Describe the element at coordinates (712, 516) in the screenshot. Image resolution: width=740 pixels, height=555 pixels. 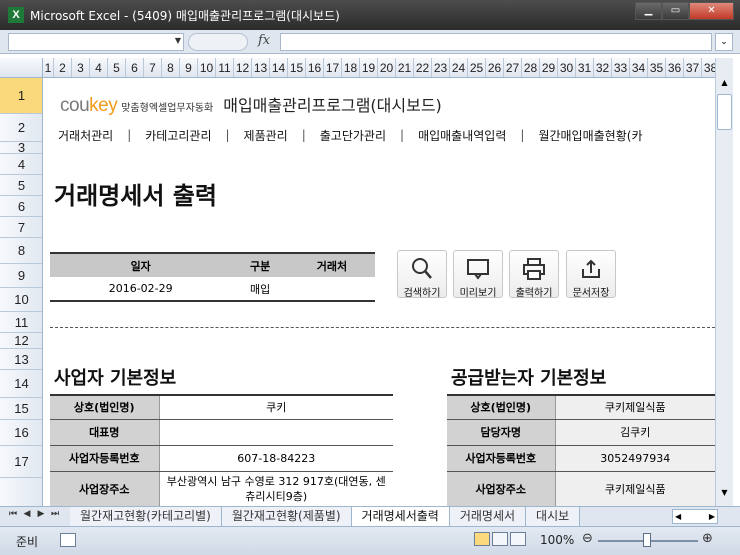
I see `scroll-right-icon: ▶` at that location.